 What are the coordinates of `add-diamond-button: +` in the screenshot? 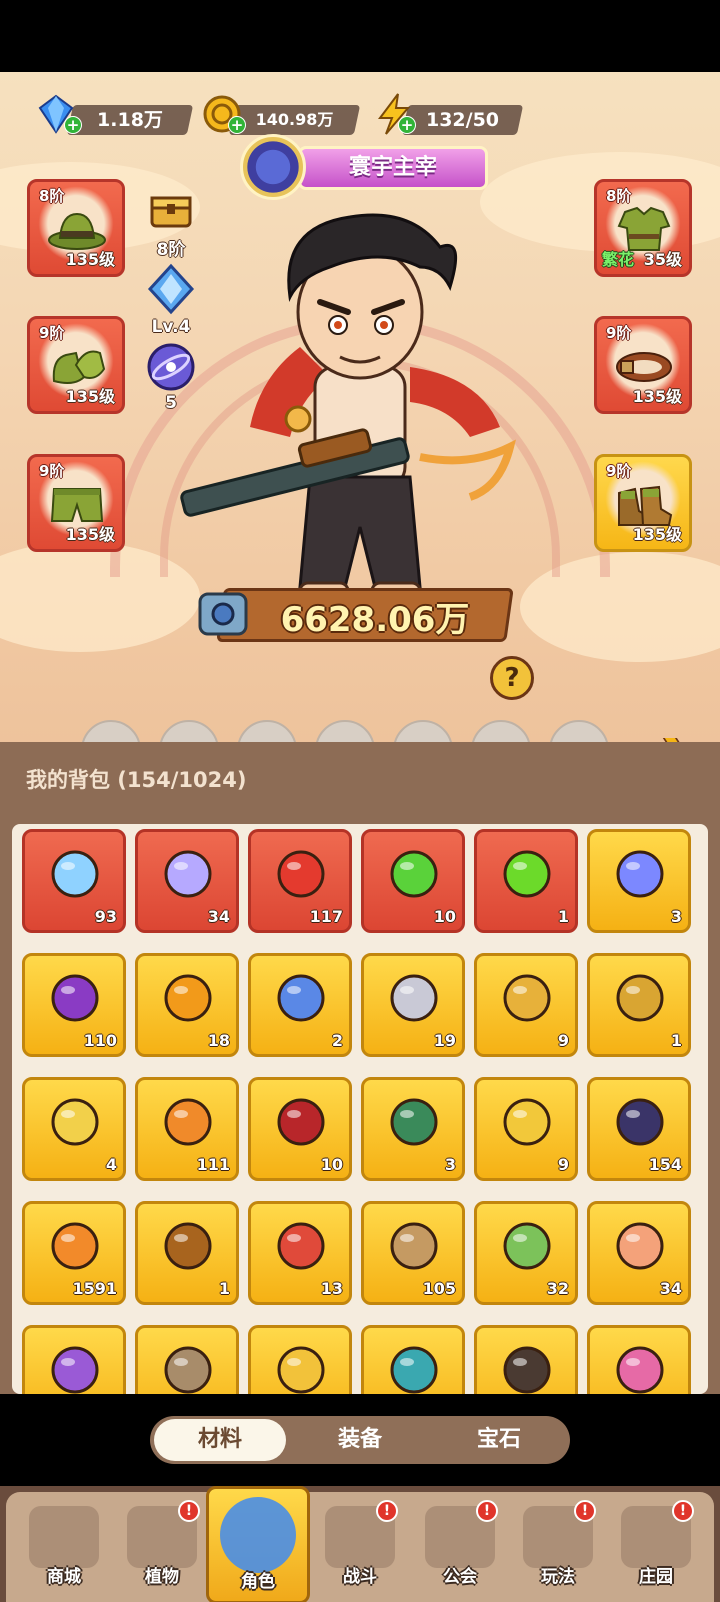 It's located at (73, 125).